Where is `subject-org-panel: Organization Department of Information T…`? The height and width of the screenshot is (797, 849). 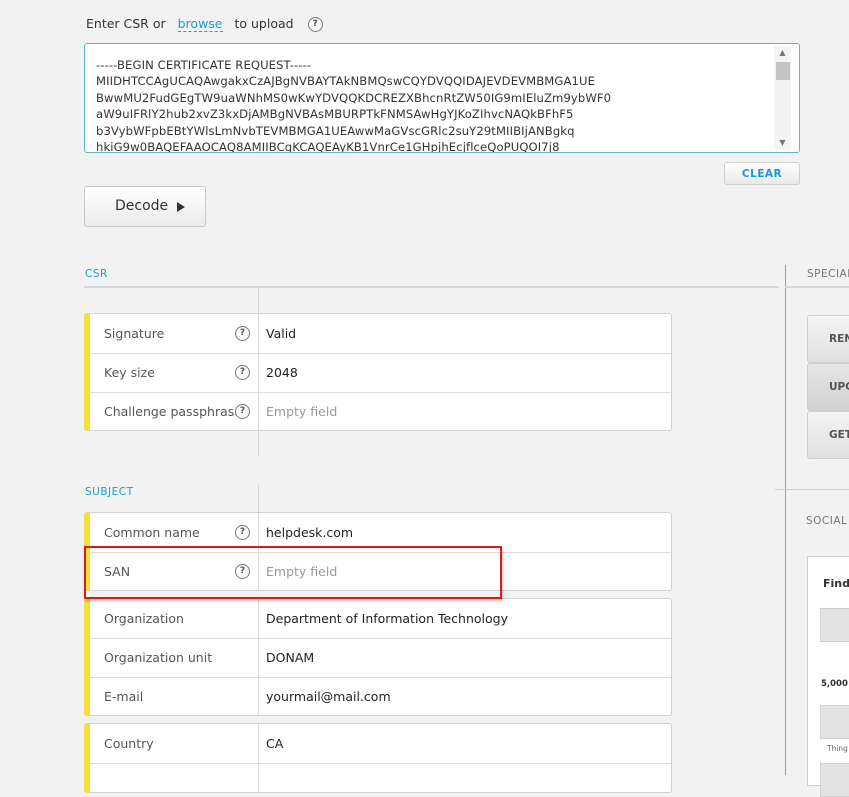 subject-org-panel: Organization Department of Information T… is located at coordinates (378, 657).